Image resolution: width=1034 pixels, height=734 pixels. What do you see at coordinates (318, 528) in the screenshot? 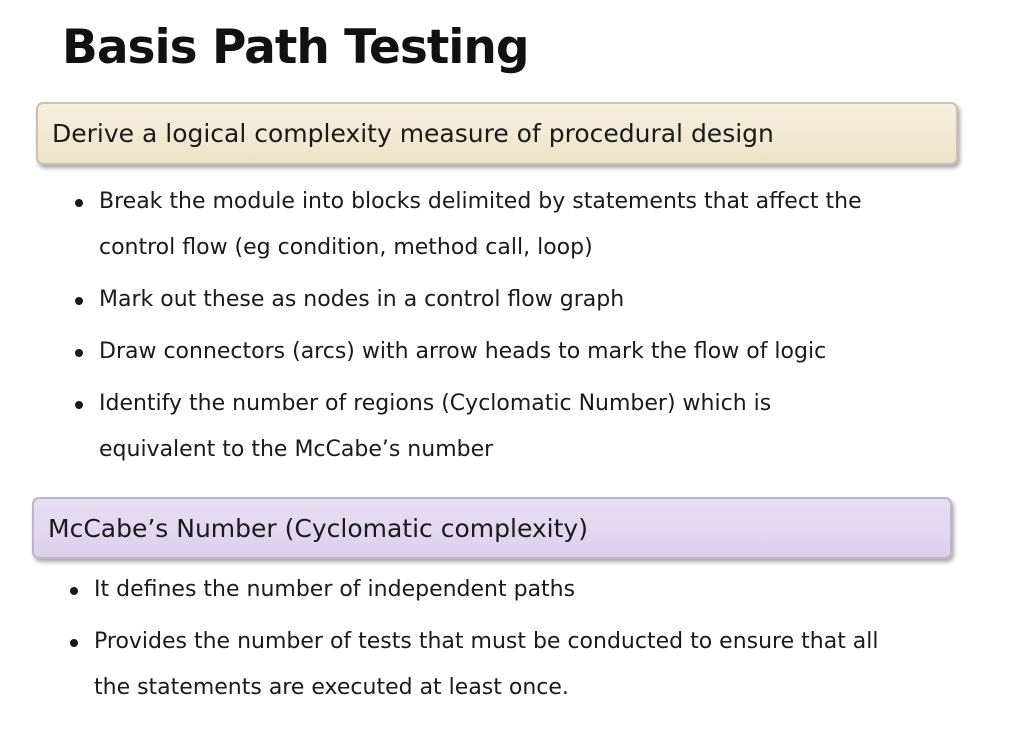
I see `section-heading-text: McCabe’s Number (Cyclomatic complexity)` at bounding box center [318, 528].